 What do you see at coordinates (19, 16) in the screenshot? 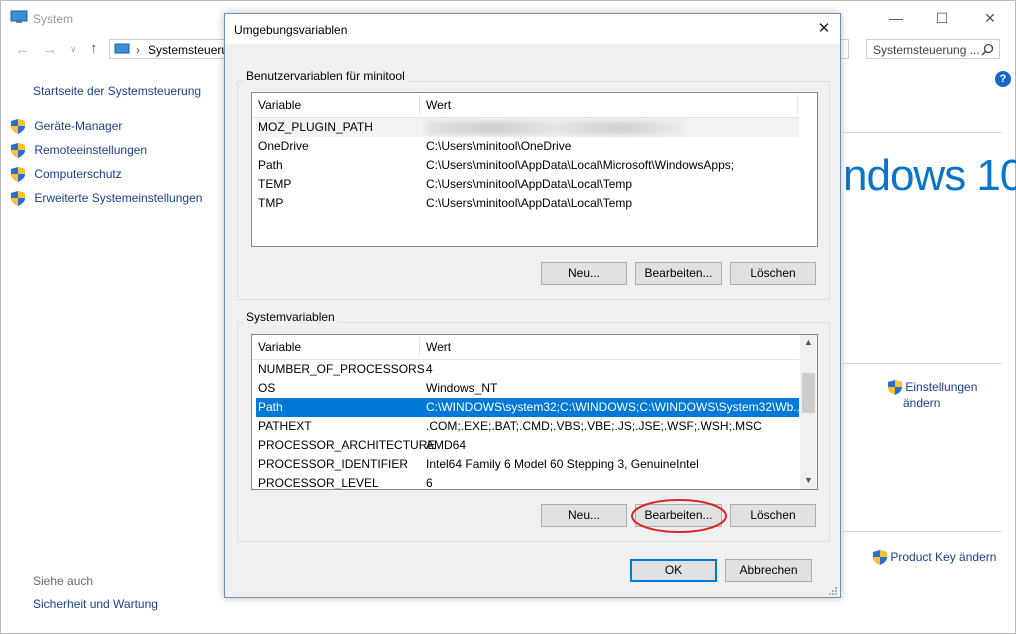
I see `computer-icon` at bounding box center [19, 16].